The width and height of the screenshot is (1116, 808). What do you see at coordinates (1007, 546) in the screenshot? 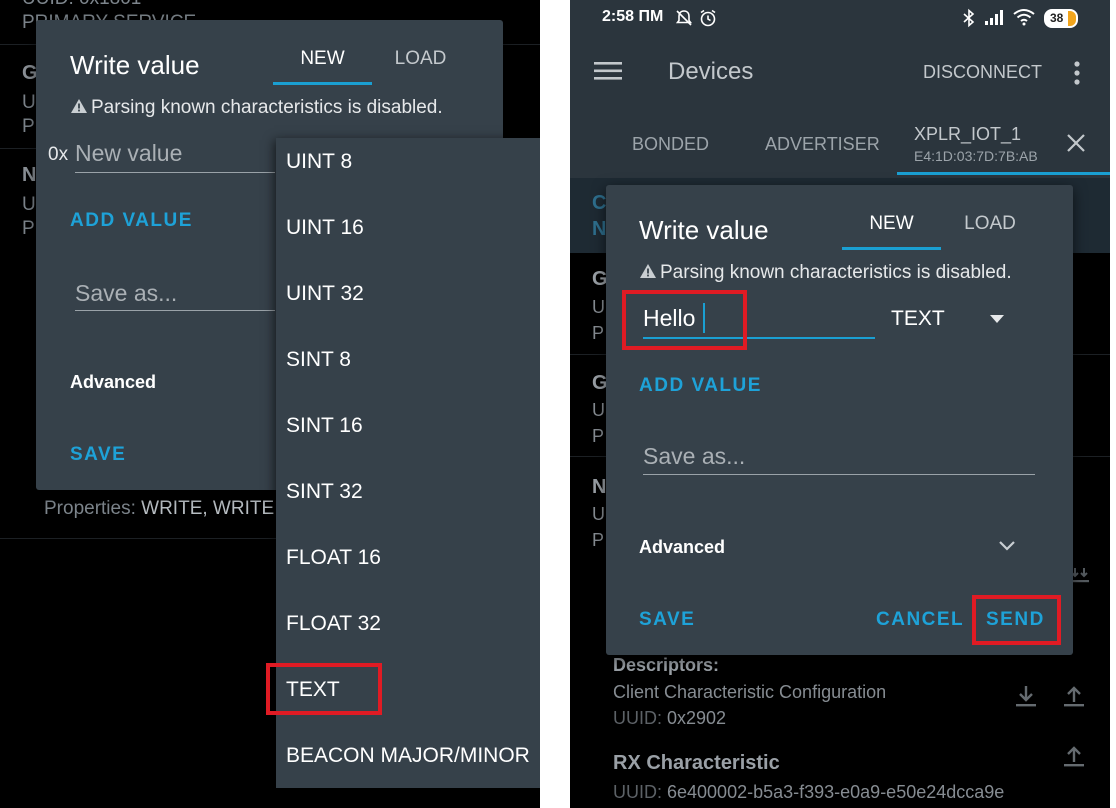
I see `chevron-down-icon` at bounding box center [1007, 546].